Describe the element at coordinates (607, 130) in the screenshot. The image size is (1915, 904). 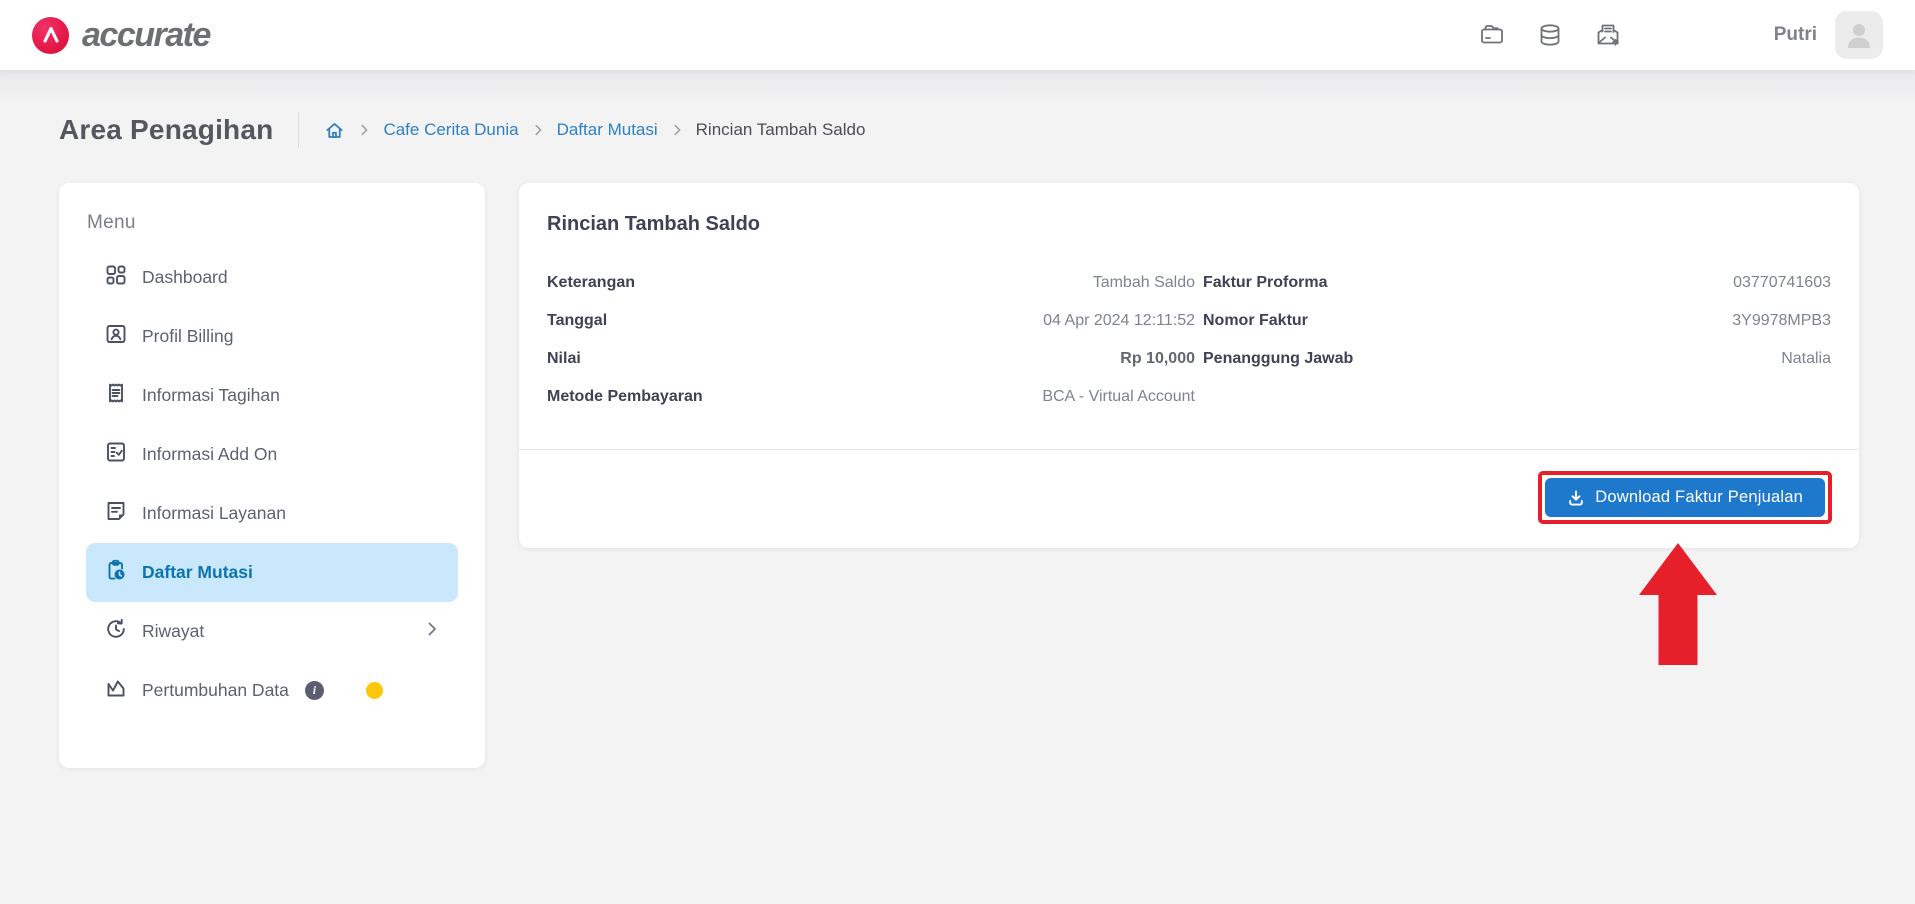
I see `breadcrumb-link-daftar-mutasi: Daftar Mutasi` at that location.